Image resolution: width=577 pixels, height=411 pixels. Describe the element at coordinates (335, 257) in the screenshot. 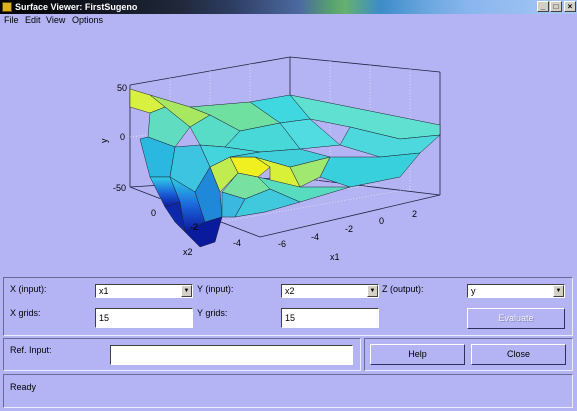

I see `x1-axis-label: x1` at that location.